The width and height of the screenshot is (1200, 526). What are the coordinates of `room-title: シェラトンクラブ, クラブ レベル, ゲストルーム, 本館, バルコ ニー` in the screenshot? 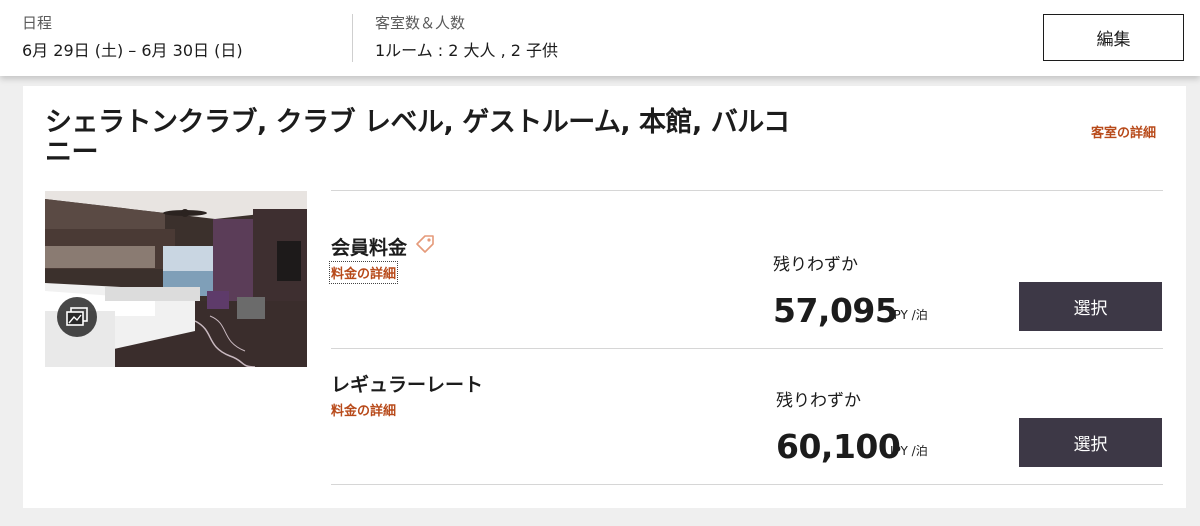 It's located at (425, 138).